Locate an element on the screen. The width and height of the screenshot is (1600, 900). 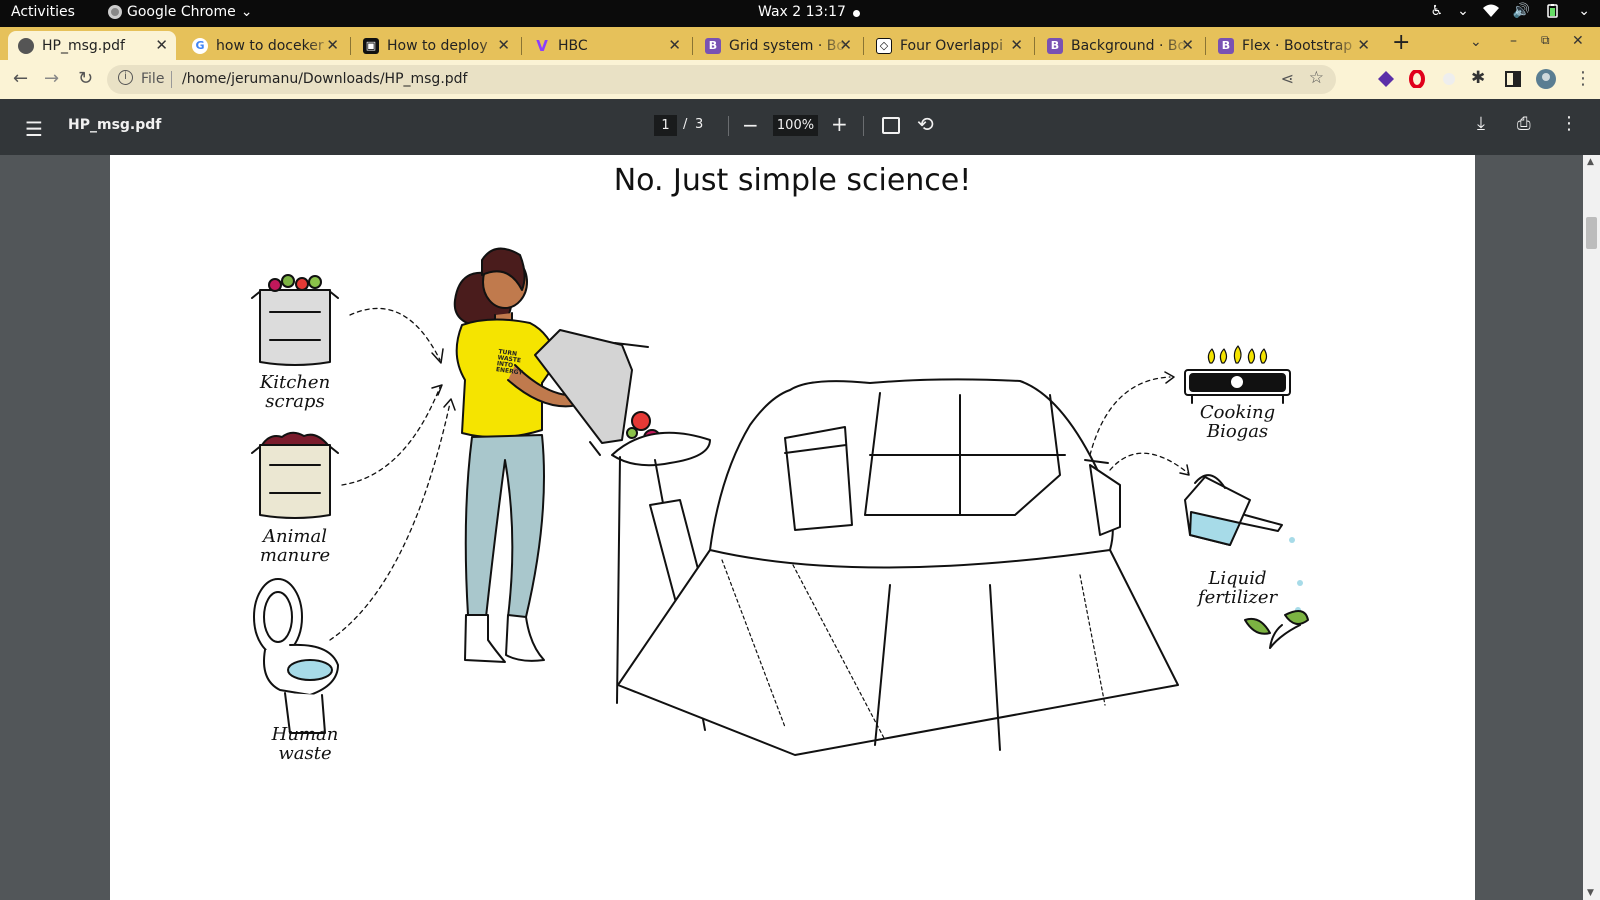
download-icon: ⤓ is located at coordinates (1481, 123).